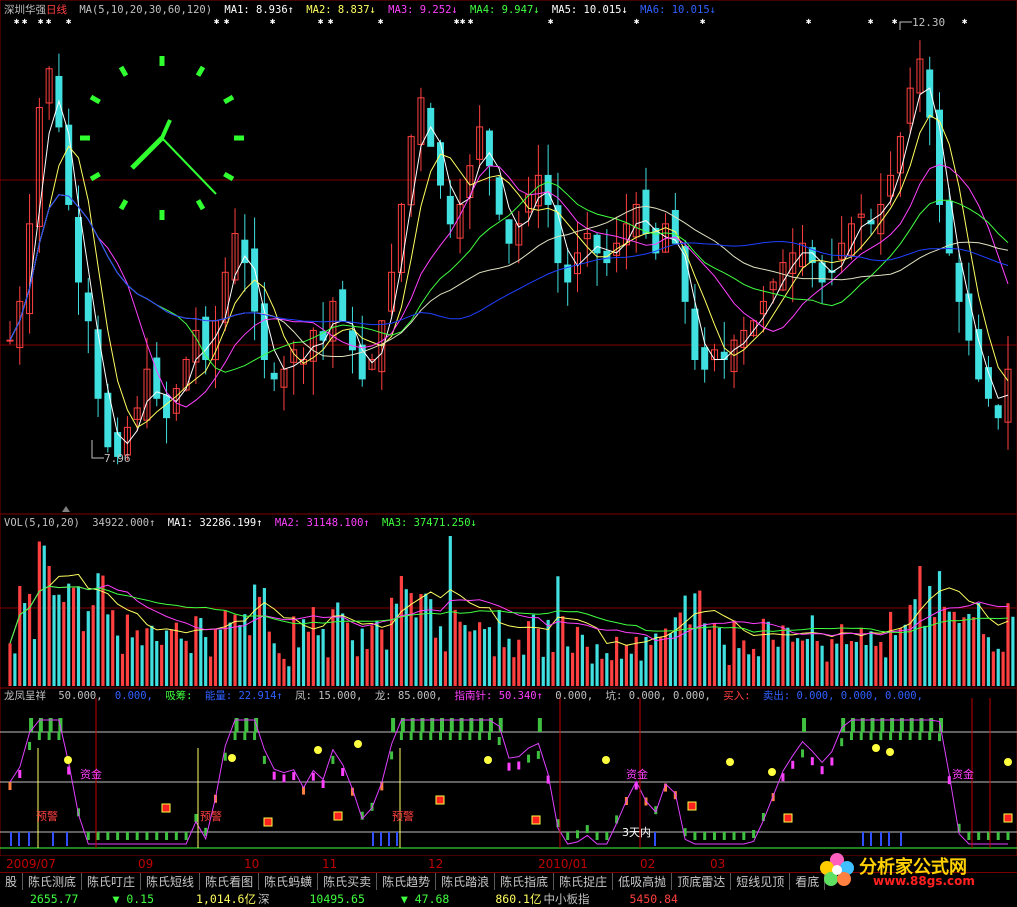 This screenshot has height=907, width=1017. I want to click on high-pointer, so click(905, 25).